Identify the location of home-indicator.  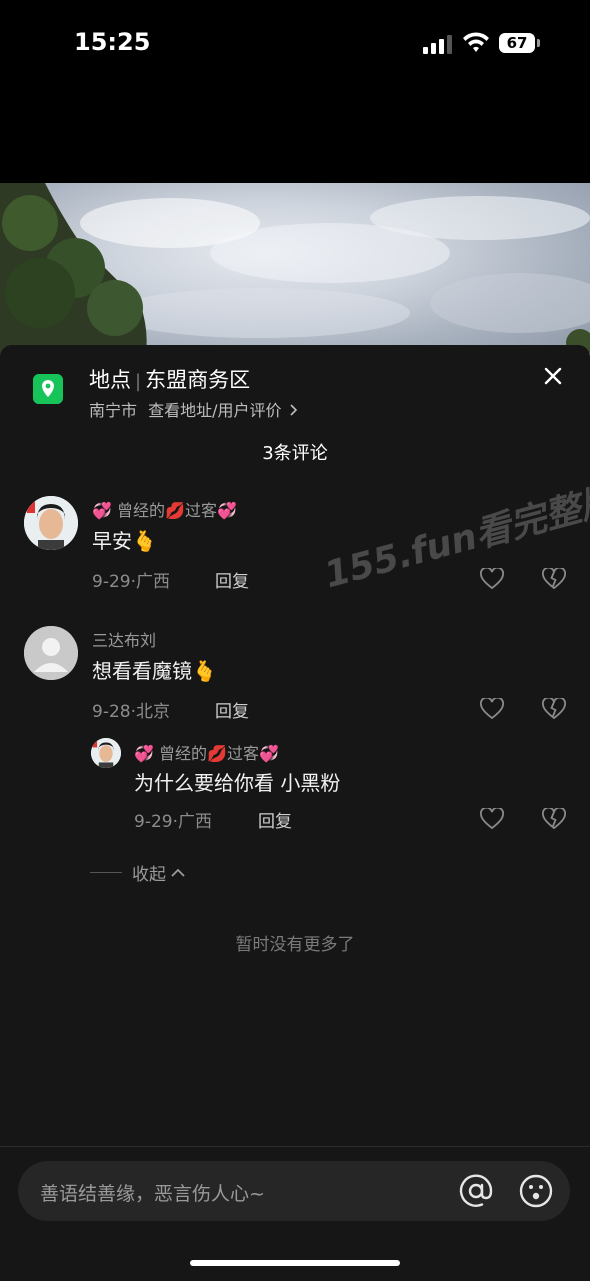
(295, 1263).